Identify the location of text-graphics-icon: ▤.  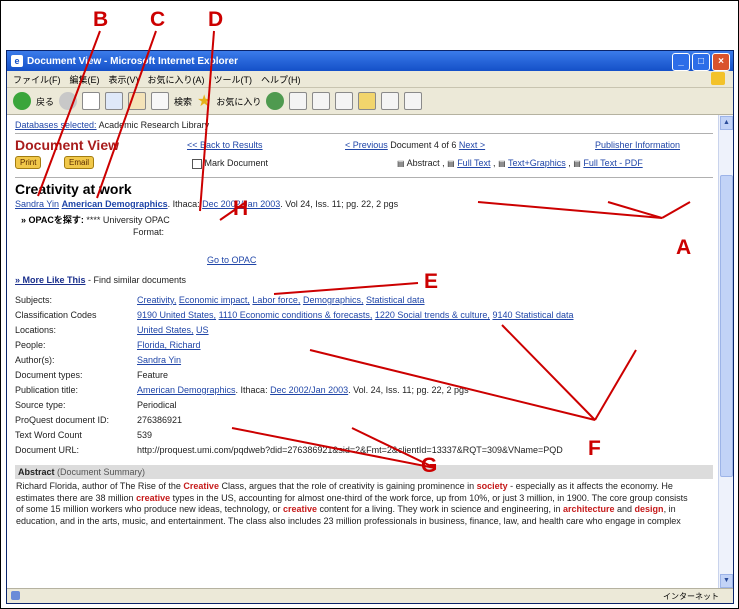
(502, 163).